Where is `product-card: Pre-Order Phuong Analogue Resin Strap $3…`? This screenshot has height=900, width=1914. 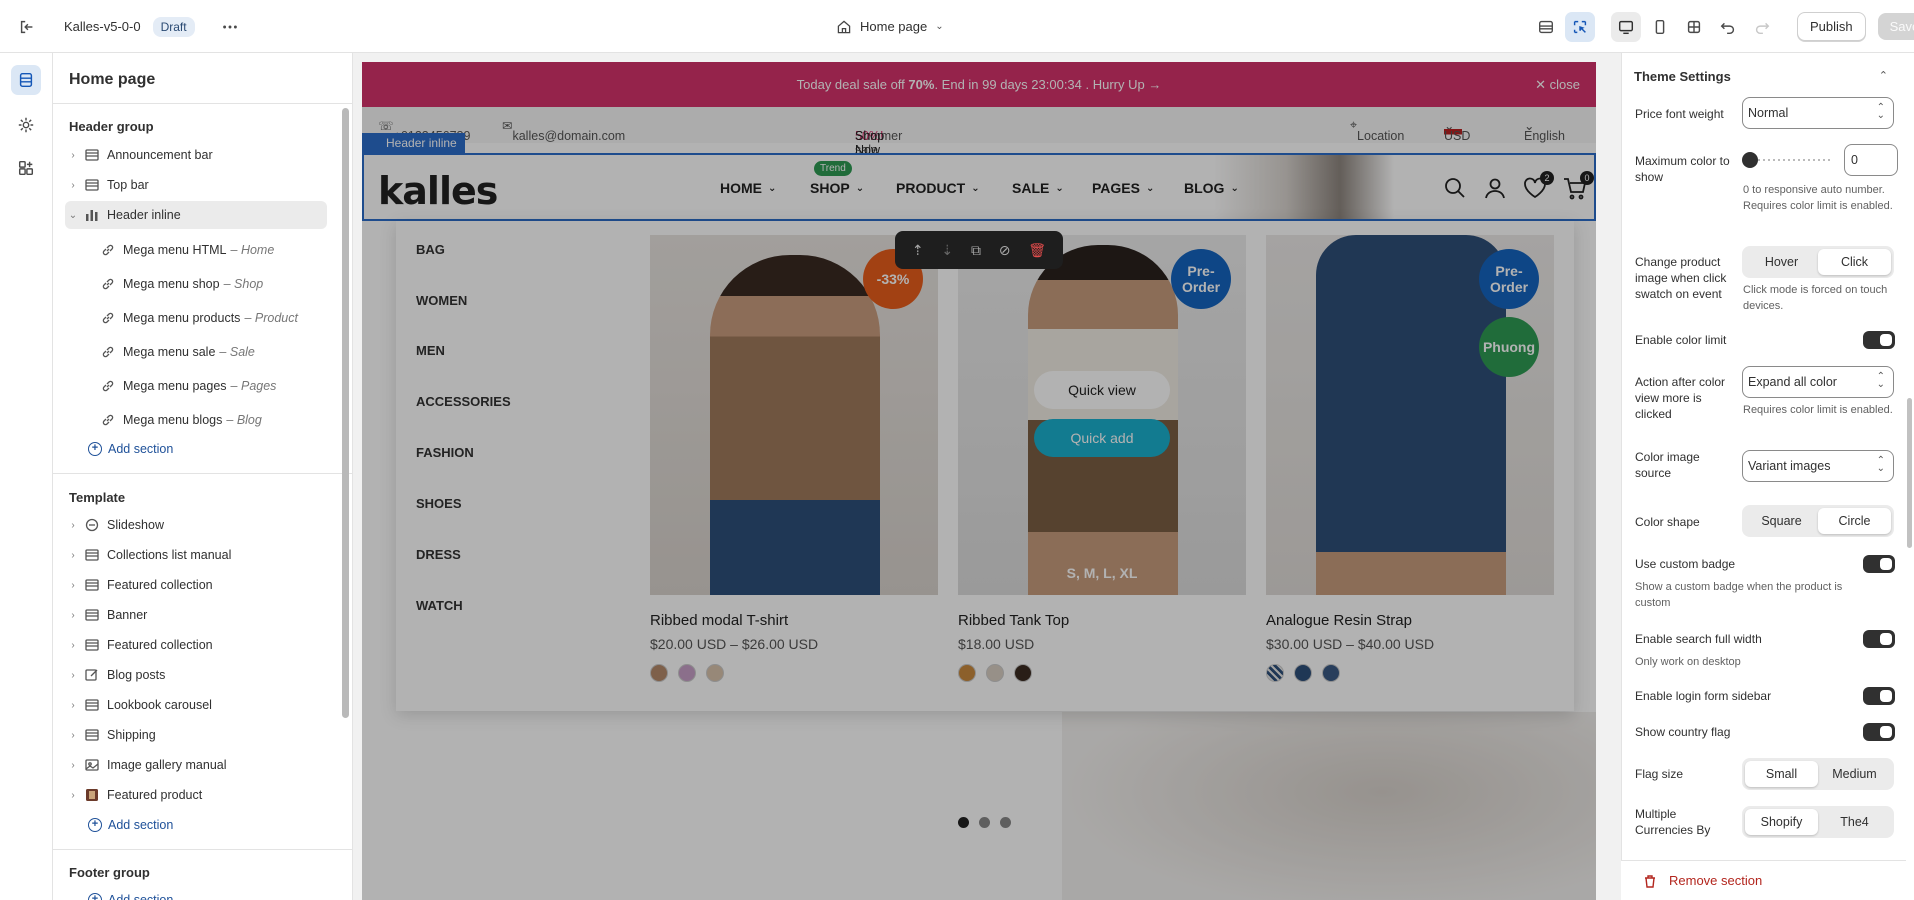
product-card: Pre-Order Phuong Analogue Resin Strap $3… is located at coordinates (1410, 458).